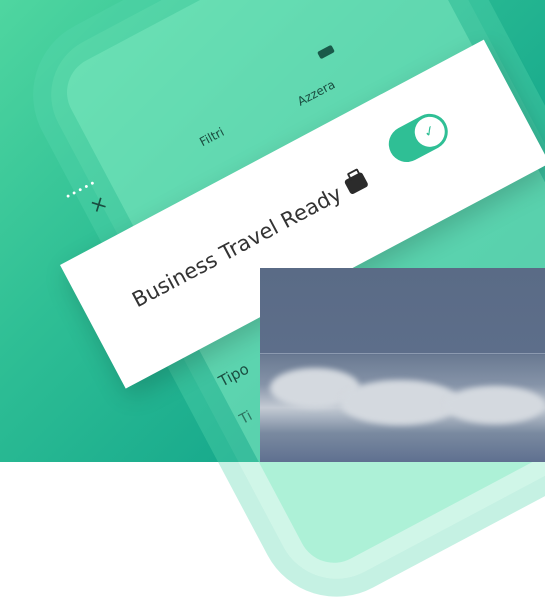 The width and height of the screenshot is (545, 600). Describe the element at coordinates (402, 353) in the screenshot. I see `horizon-line` at that location.